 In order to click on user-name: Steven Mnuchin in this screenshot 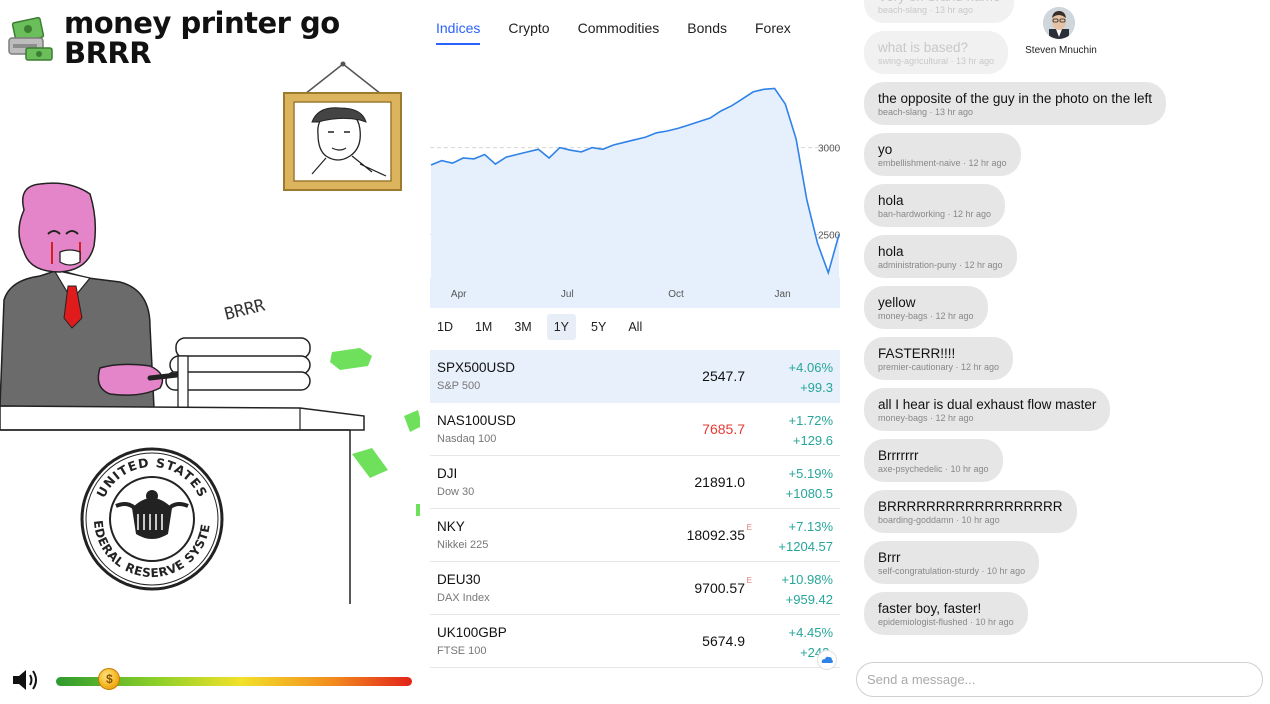, I will do `click(1061, 50)`.